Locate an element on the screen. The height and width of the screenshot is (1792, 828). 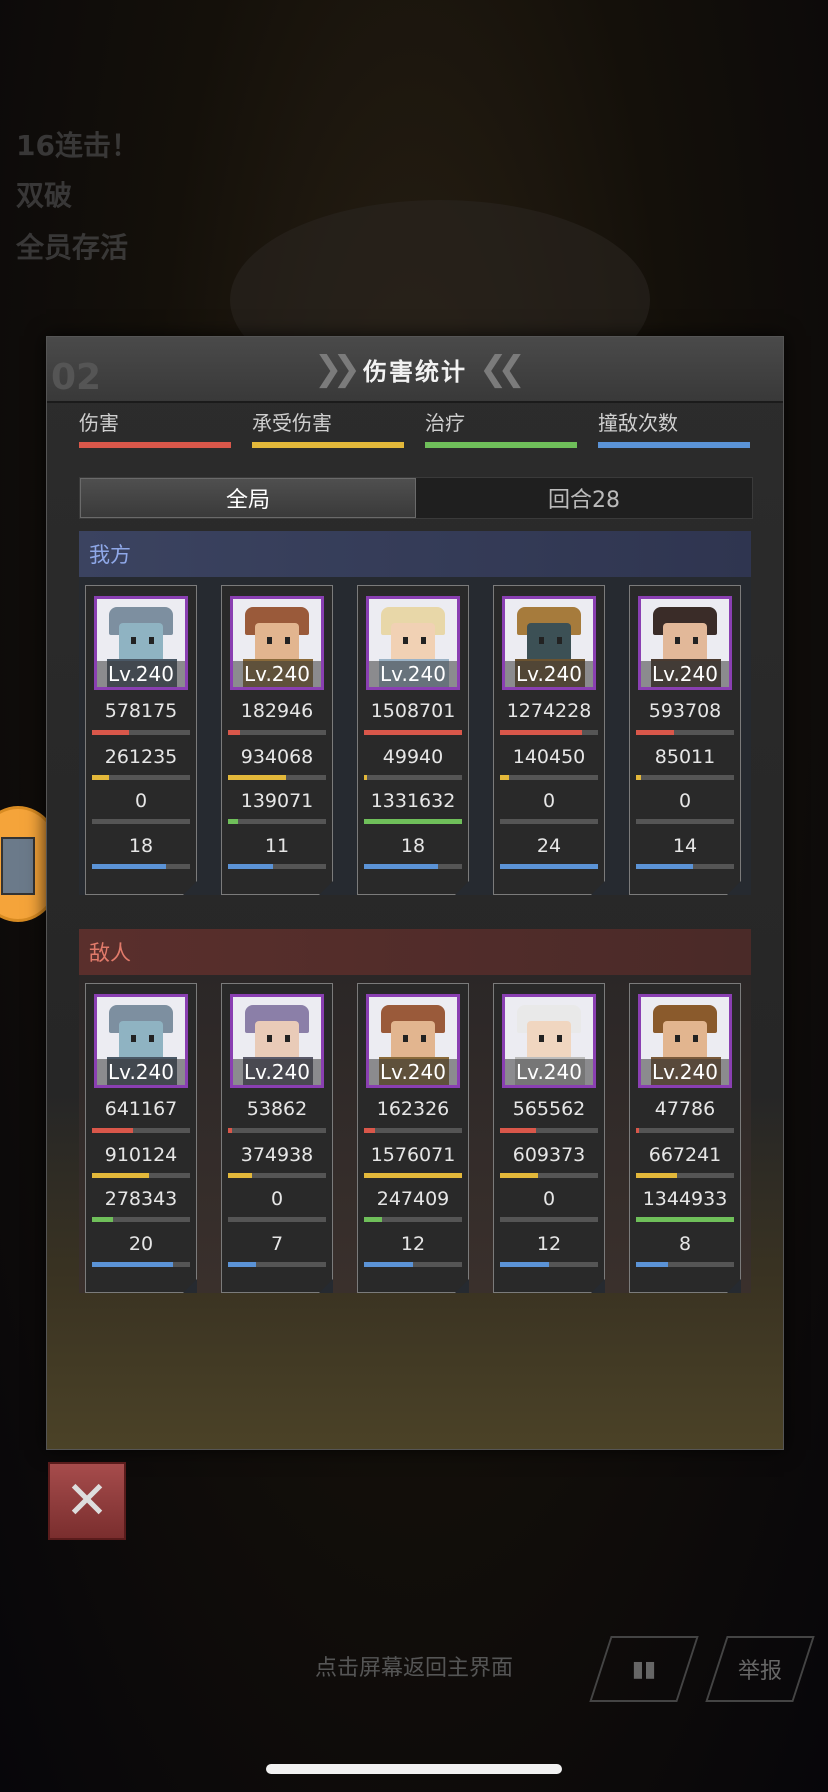
unit-taken-value: 85011 is located at coordinates (685, 757).